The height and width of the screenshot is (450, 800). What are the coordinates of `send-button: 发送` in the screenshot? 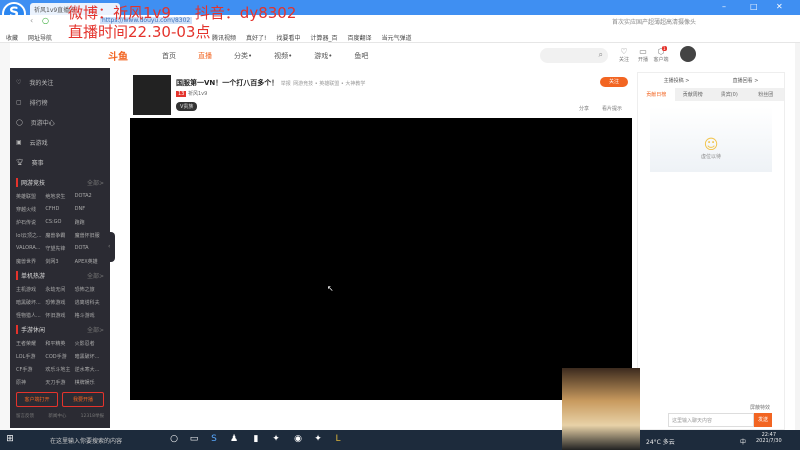 It's located at (763, 420).